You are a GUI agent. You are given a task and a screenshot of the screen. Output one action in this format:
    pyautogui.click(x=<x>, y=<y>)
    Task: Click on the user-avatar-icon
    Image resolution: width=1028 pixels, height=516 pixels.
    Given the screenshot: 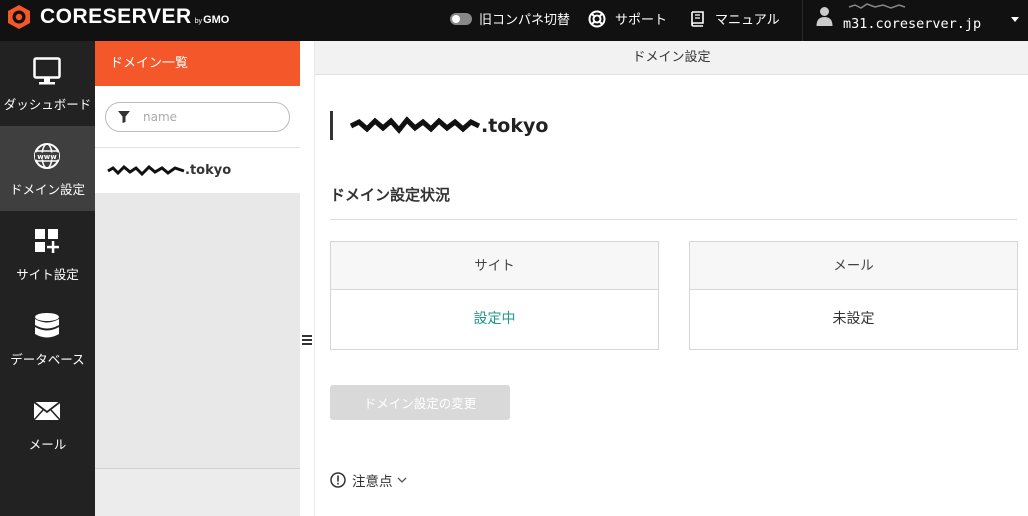 What is the action you would take?
    pyautogui.click(x=824, y=16)
    